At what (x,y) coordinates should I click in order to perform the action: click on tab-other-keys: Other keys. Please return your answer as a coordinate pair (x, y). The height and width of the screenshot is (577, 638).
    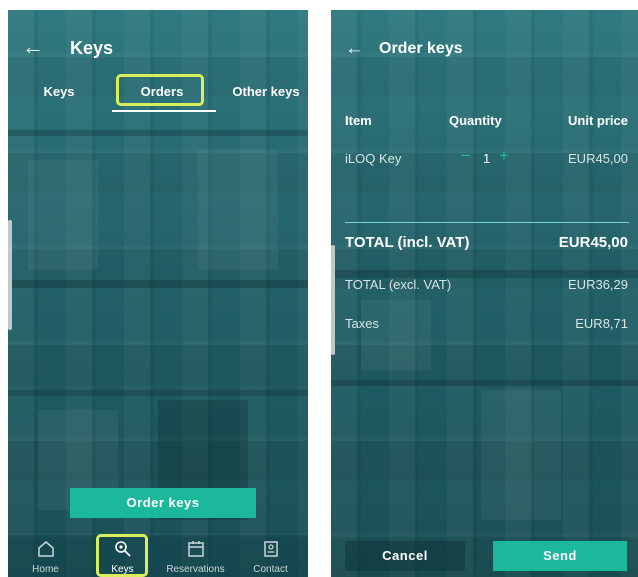
    Looking at the image, I should click on (266, 91).